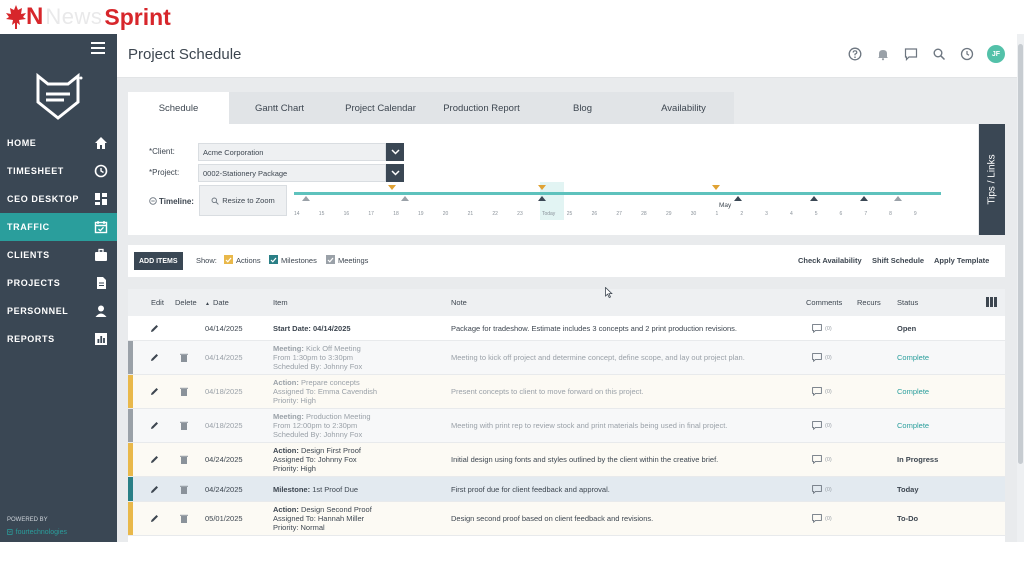 The image size is (1024, 576). Describe the element at coordinates (911, 54) in the screenshot. I see `chat-icon` at that location.